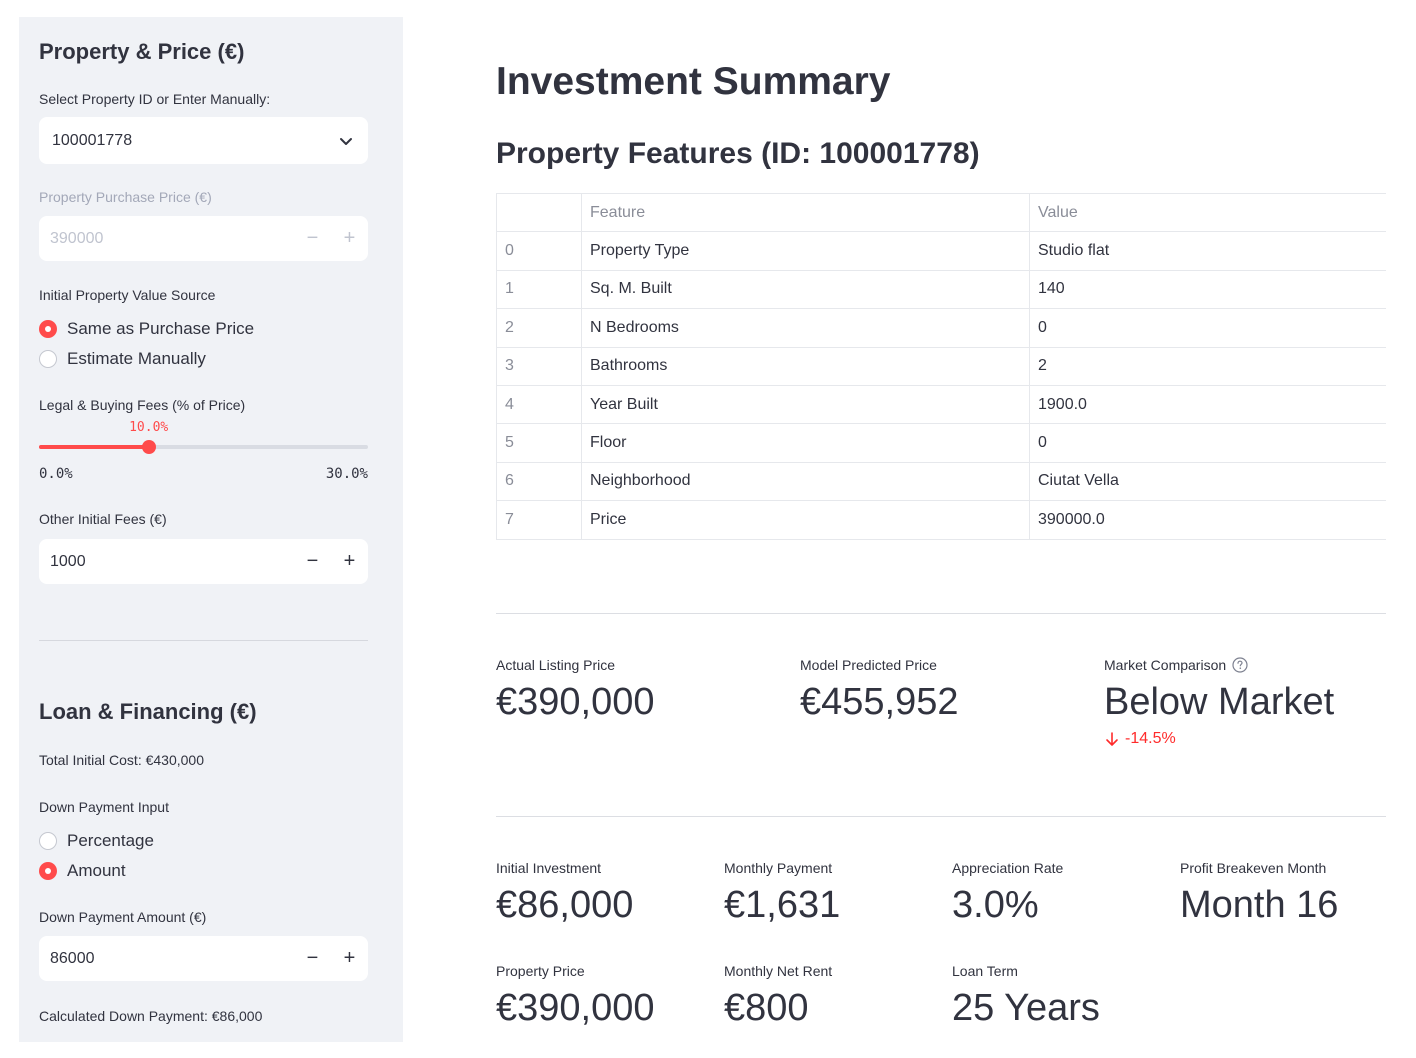 The height and width of the screenshot is (1058, 1416). Describe the element at coordinates (941, 404) in the screenshot. I see `table-row: 4 Year Built 1900.0` at that location.